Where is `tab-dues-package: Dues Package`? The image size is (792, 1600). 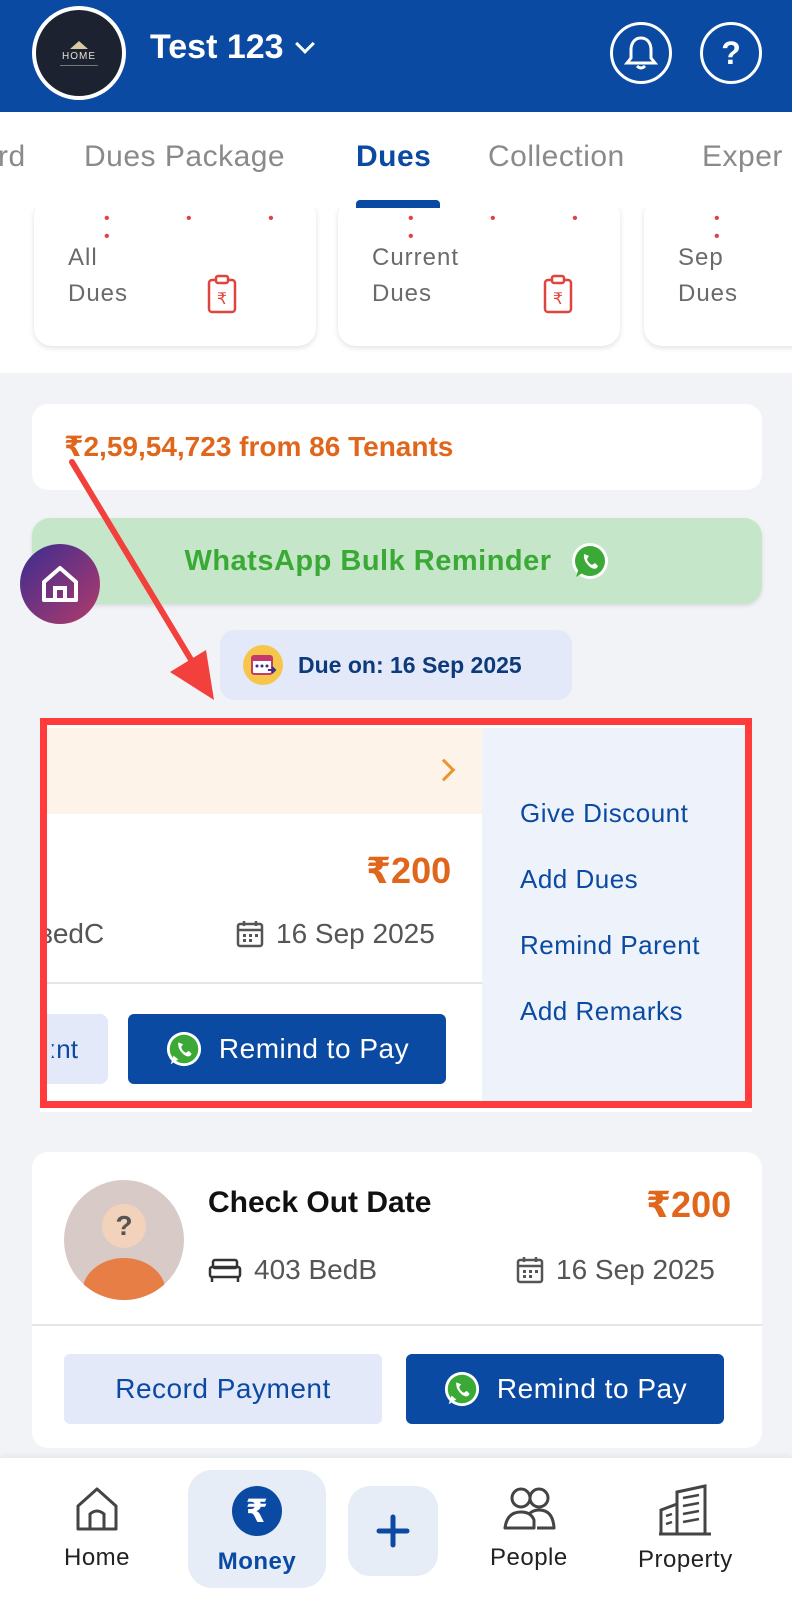 tab-dues-package: Dues Package is located at coordinates (184, 157).